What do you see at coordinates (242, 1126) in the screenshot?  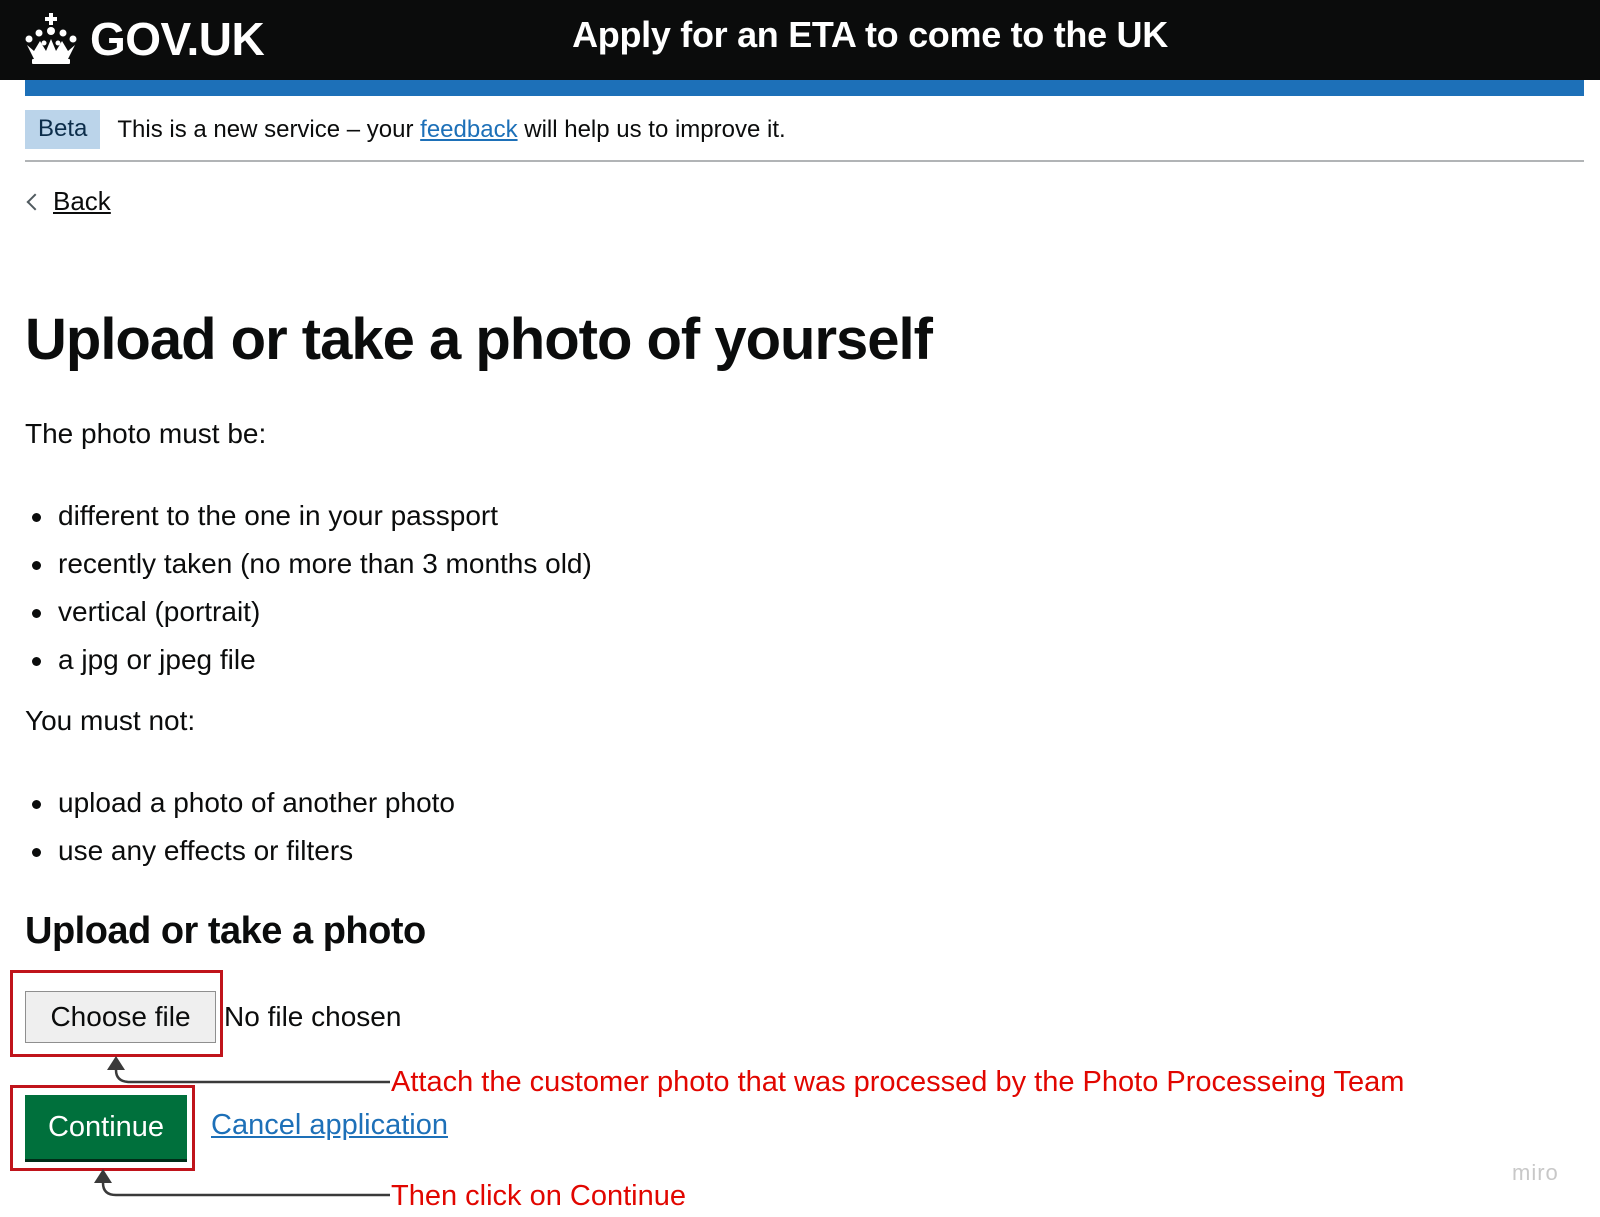 I see `annotation-arrows` at bounding box center [242, 1126].